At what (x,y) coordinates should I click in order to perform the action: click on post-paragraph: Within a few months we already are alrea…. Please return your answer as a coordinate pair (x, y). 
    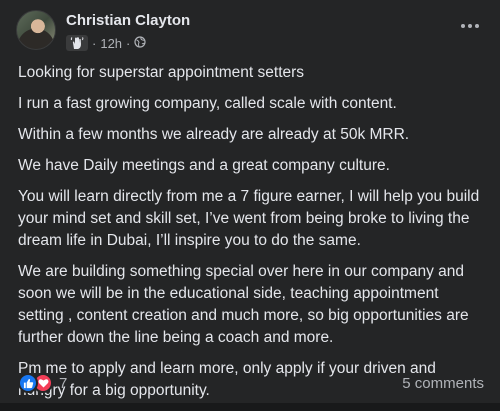
    Looking at the image, I should click on (214, 134).